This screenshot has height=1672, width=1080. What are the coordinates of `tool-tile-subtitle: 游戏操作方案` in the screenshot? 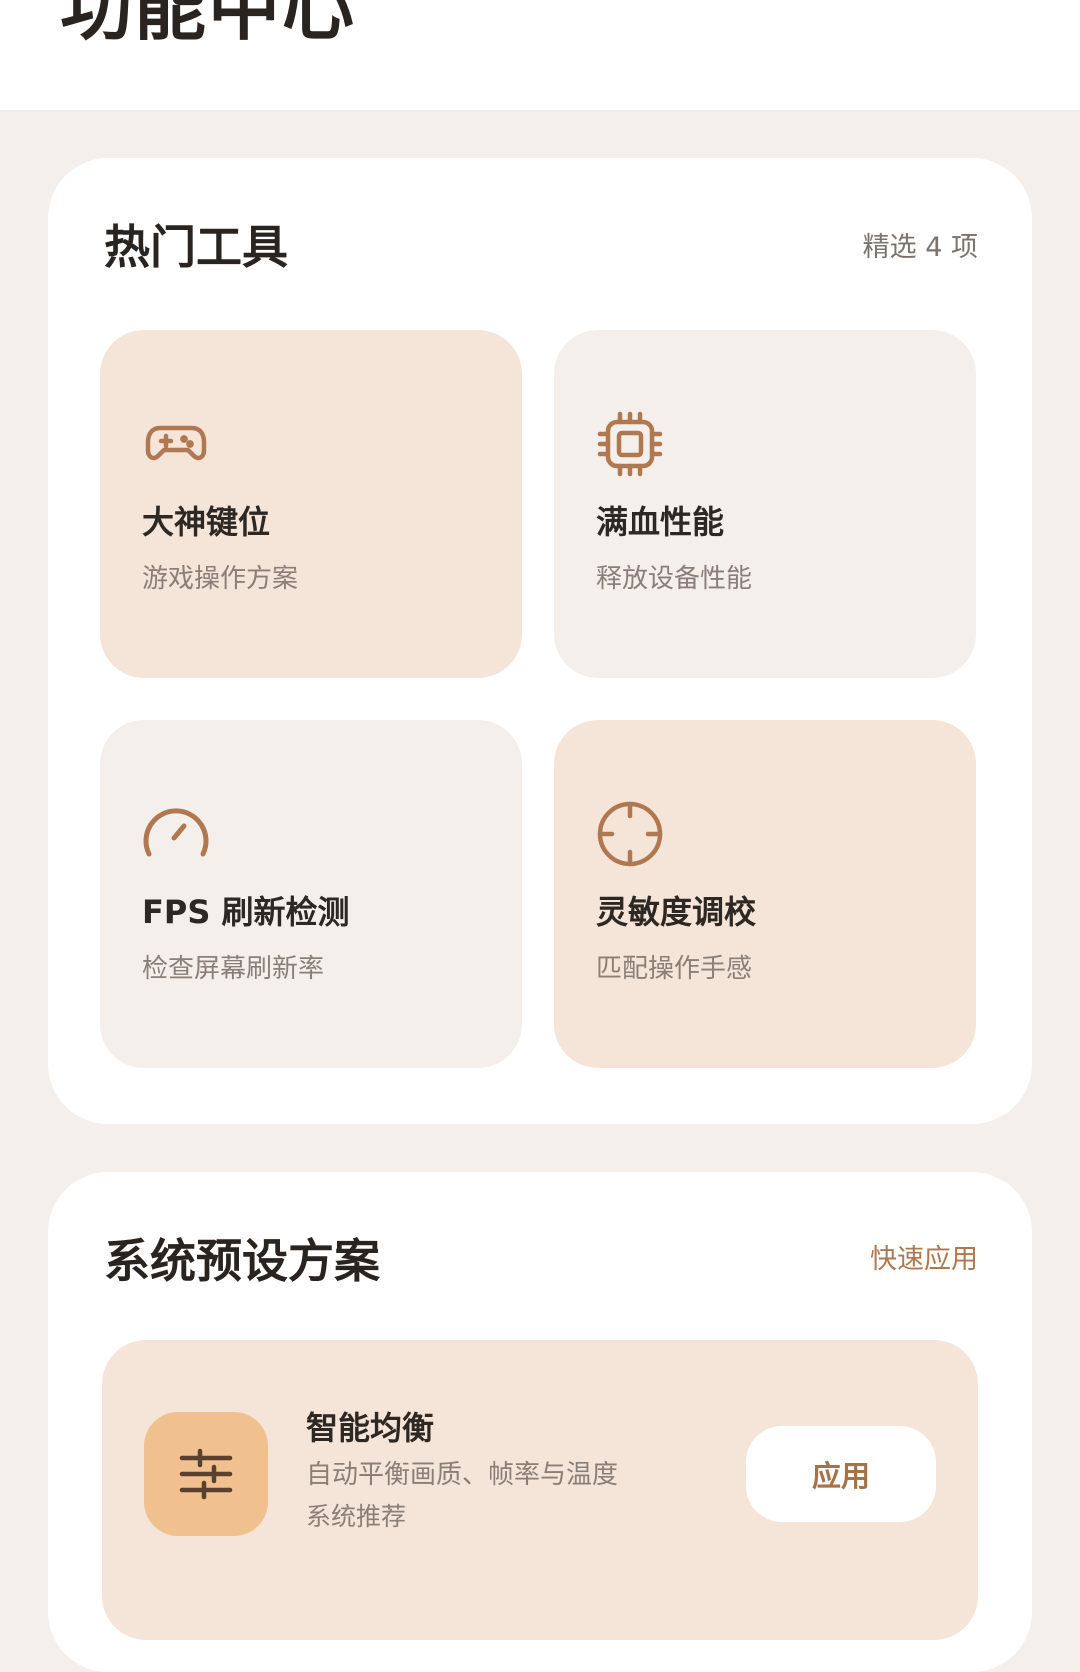 It's located at (220, 579).